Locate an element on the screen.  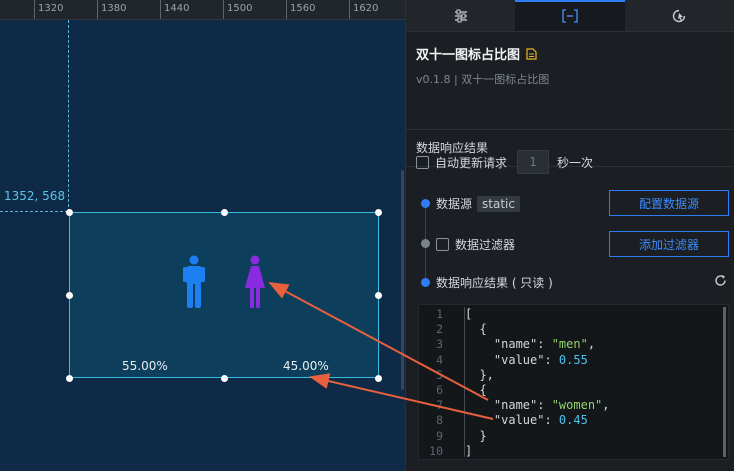
line-number: 1 is located at coordinates (439, 314).